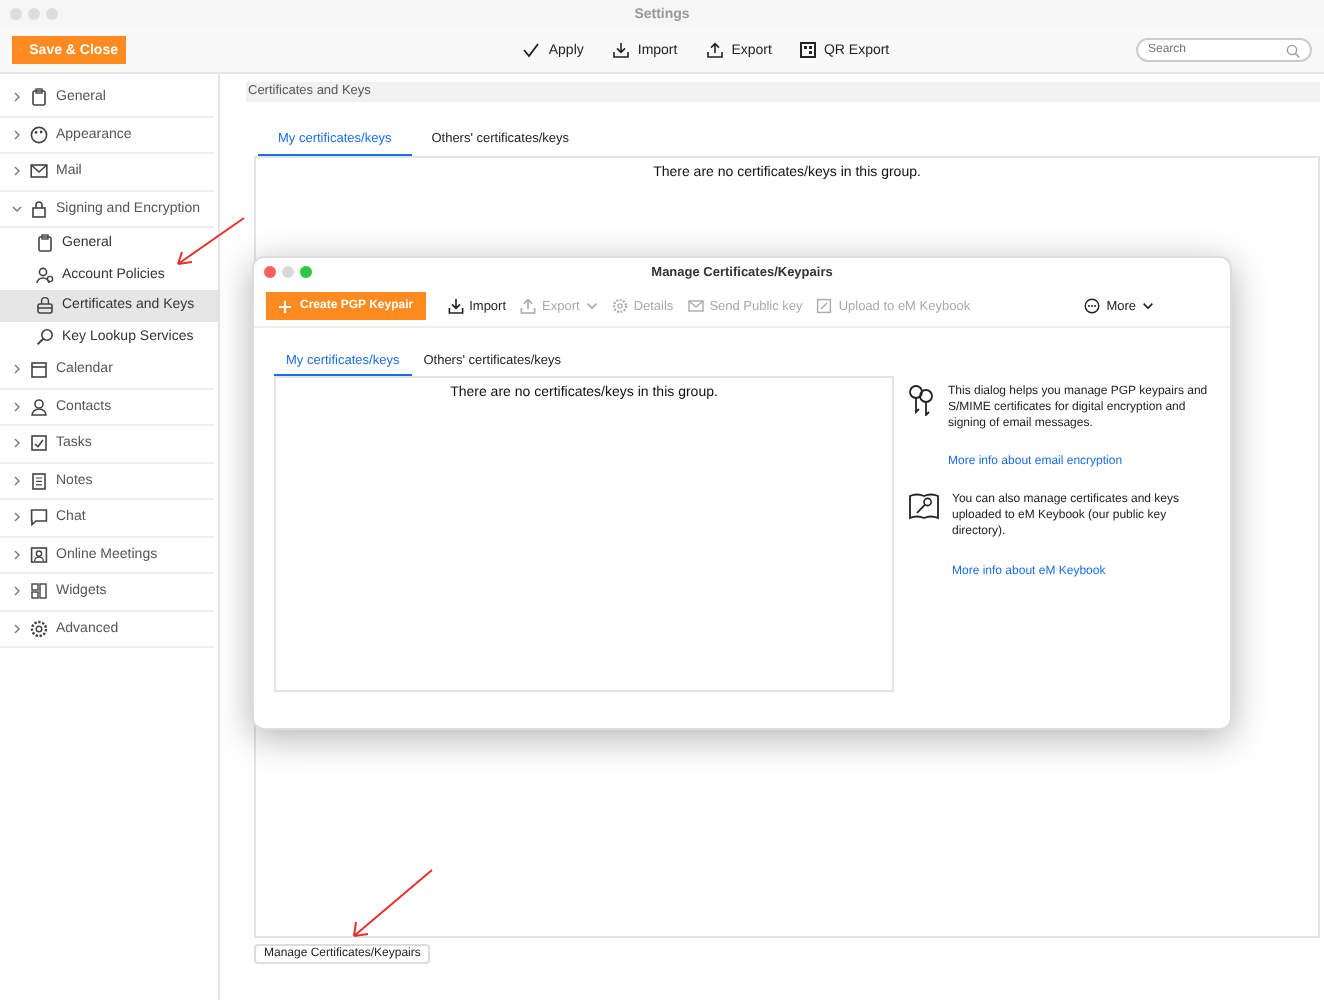 The height and width of the screenshot is (1000, 1324). What do you see at coordinates (922, 400) in the screenshot?
I see `keys-icon` at bounding box center [922, 400].